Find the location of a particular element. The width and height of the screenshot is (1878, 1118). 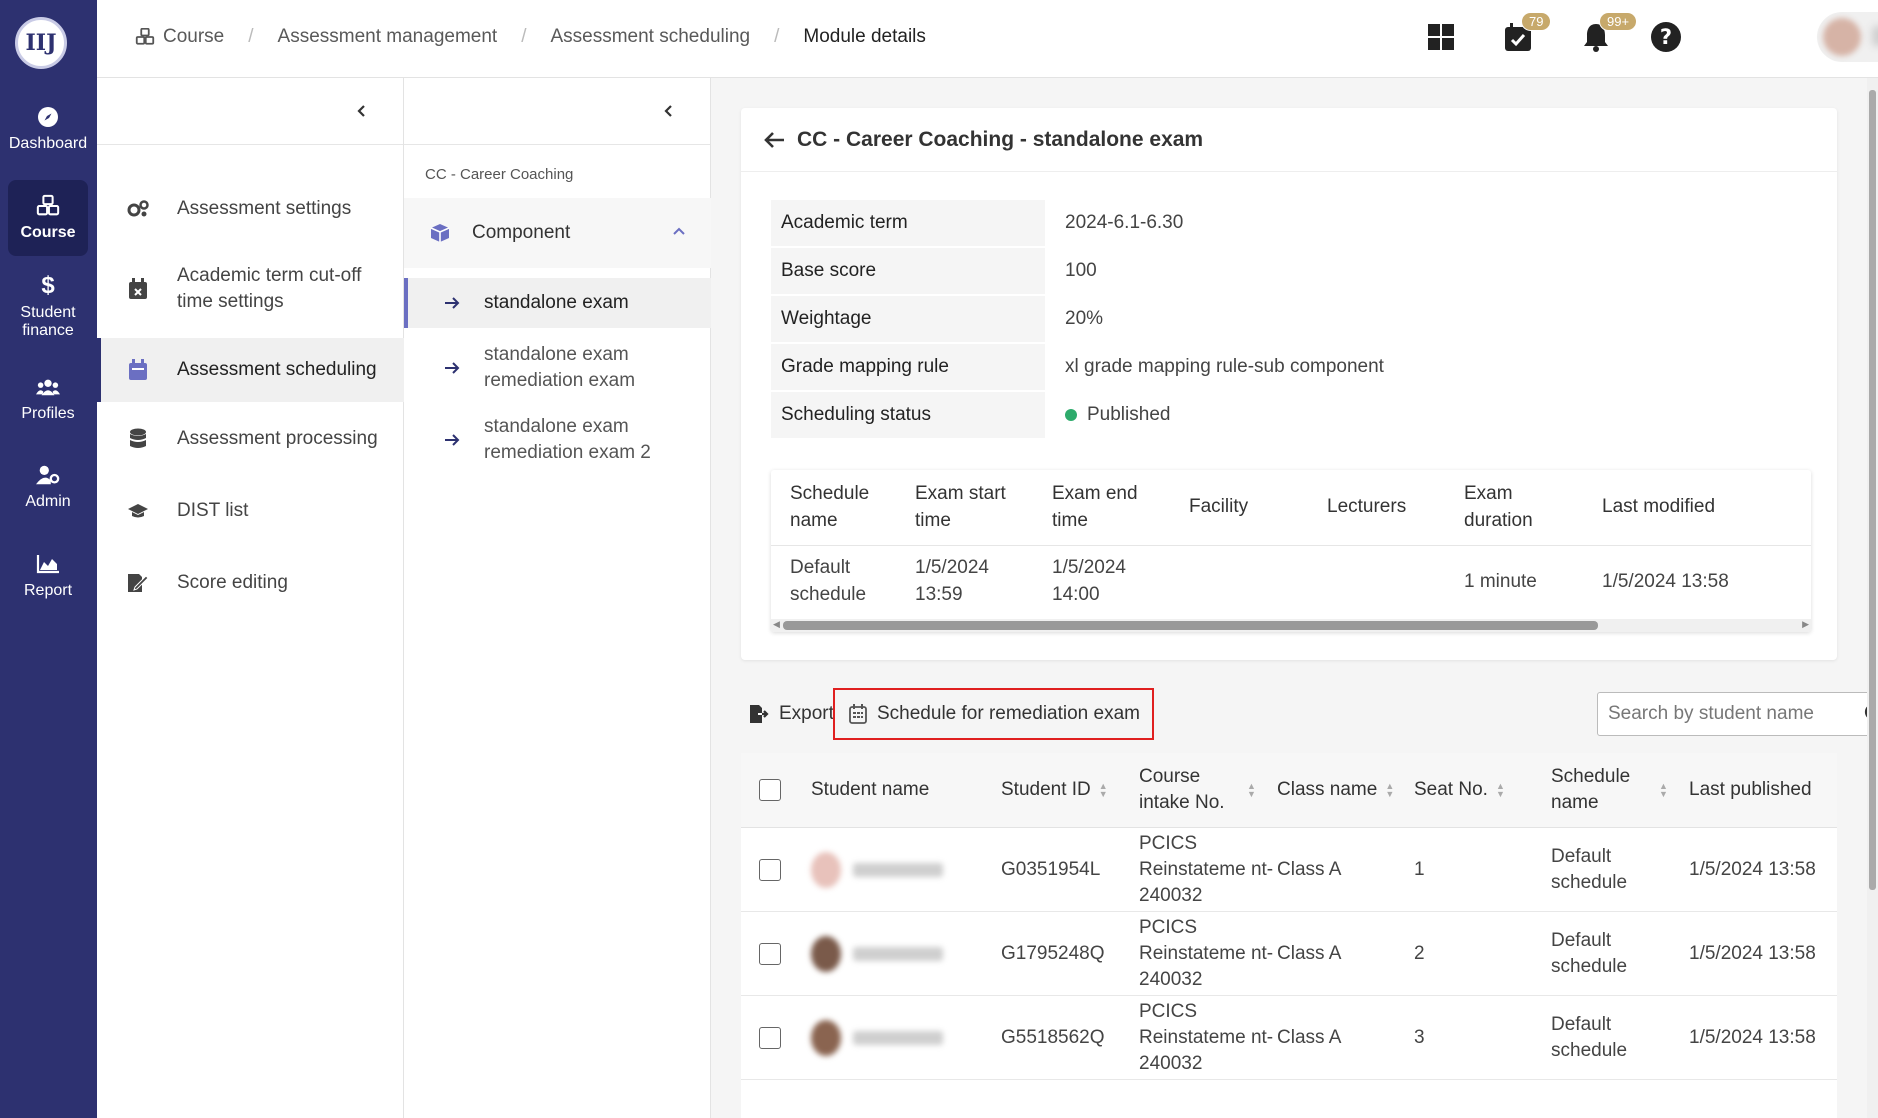

horizontal-scrollbar: ◀ ▶ is located at coordinates (1291, 625).